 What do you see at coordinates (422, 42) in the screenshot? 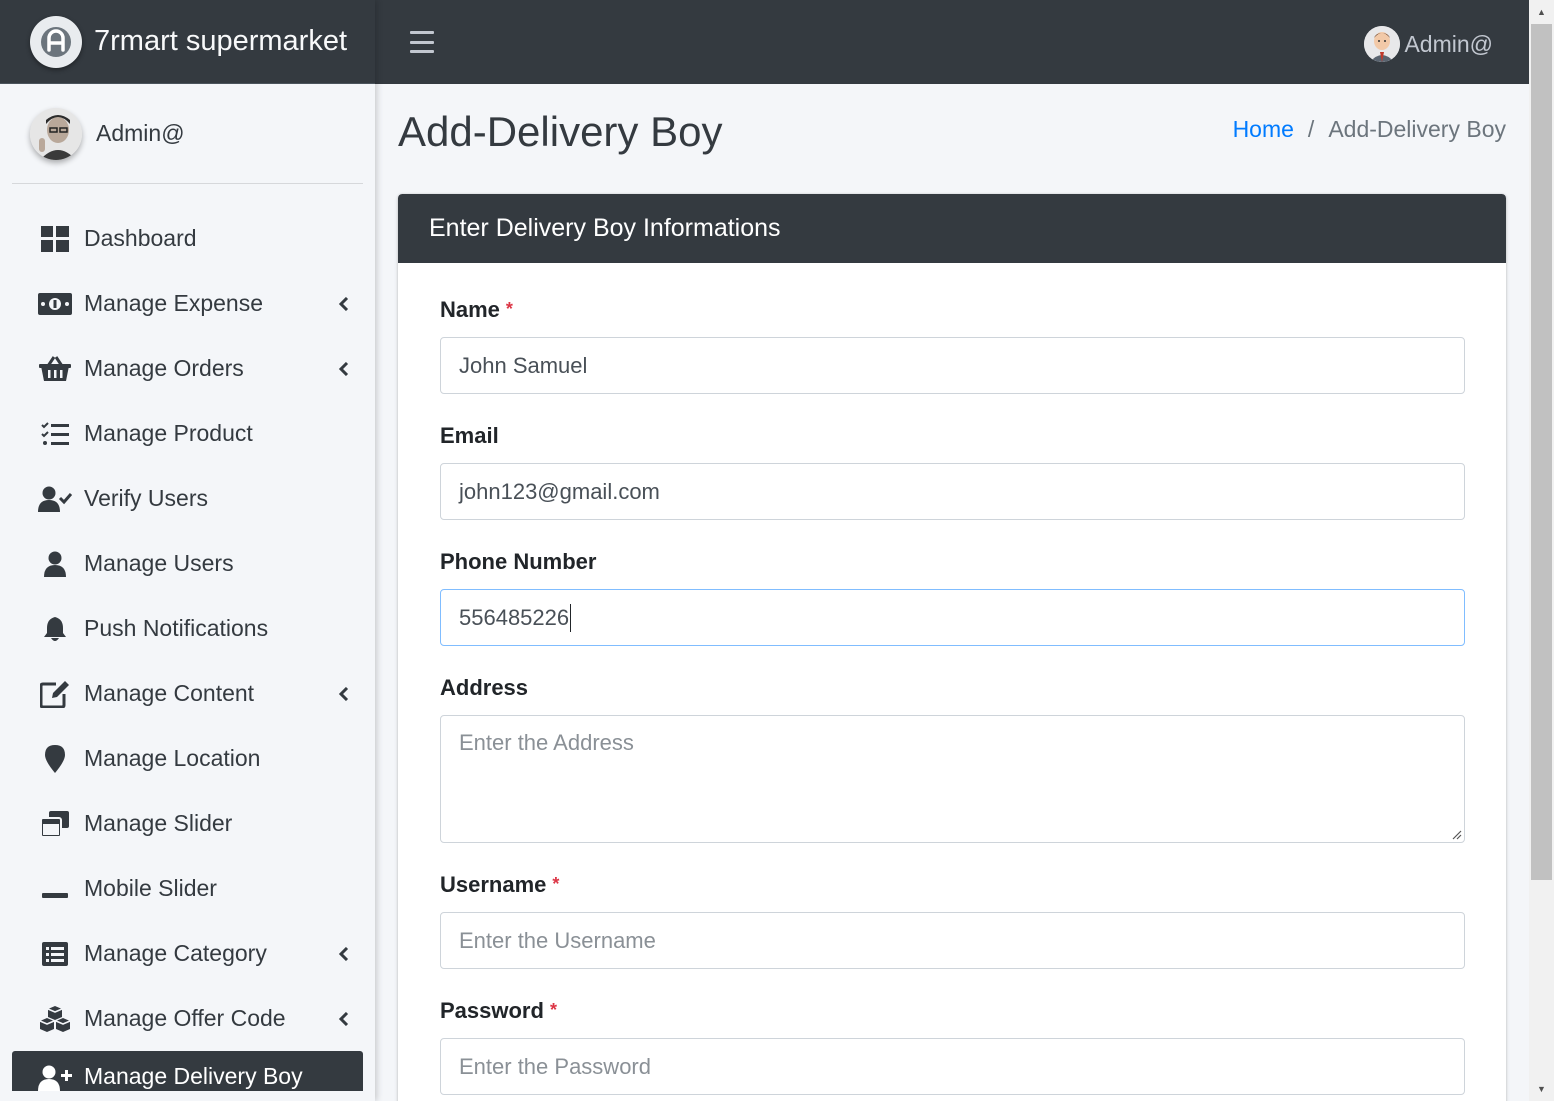
I see `menu-toggle-icon` at bounding box center [422, 42].